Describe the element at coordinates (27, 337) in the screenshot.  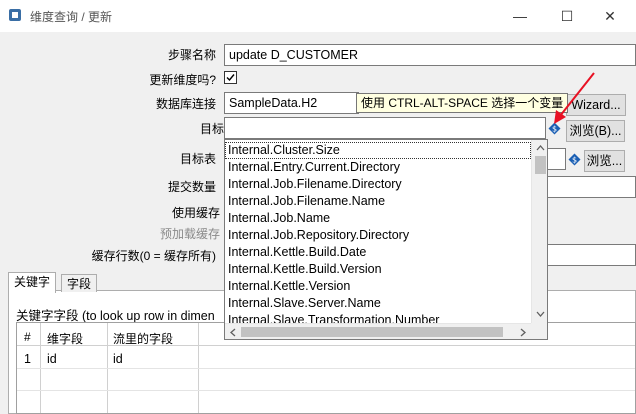
I see `column-header-number: #` at that location.